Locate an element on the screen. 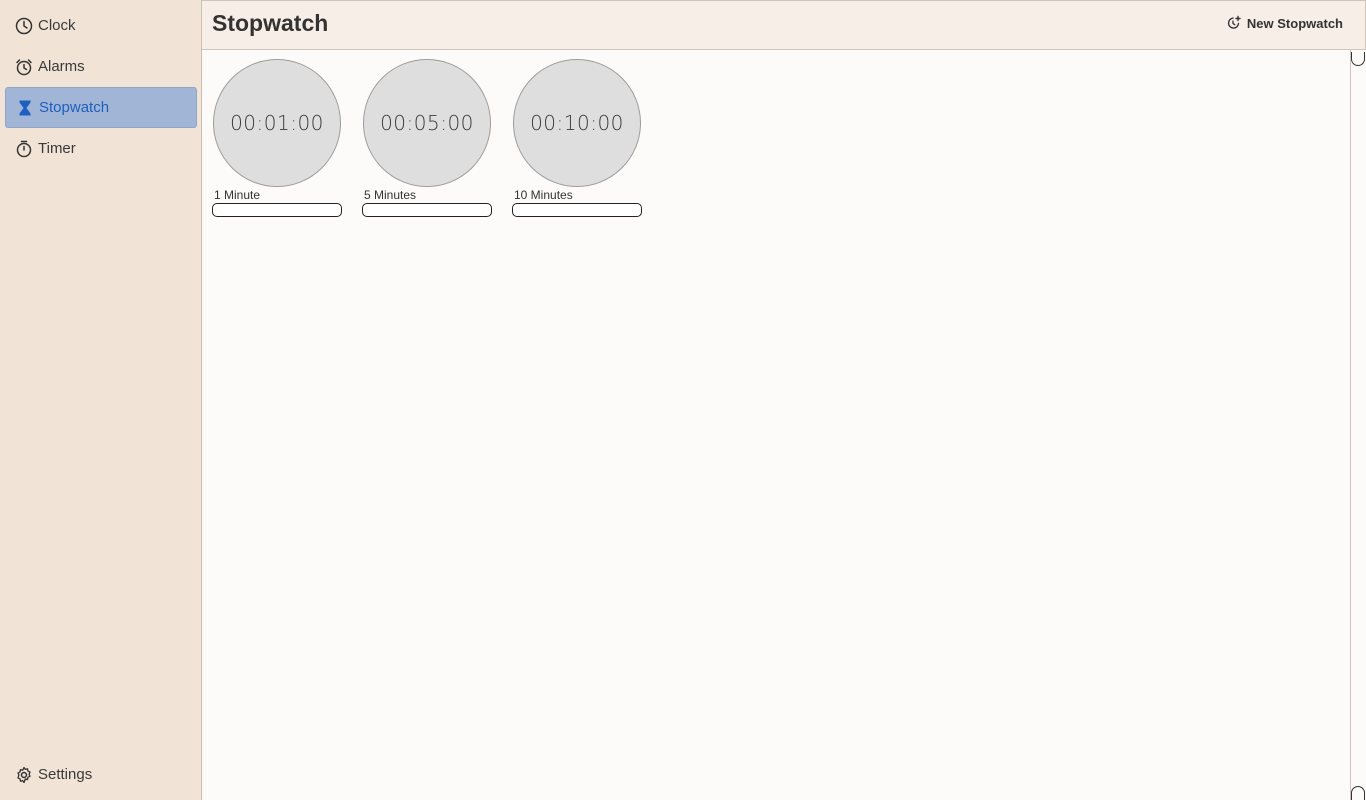  timer-icon is located at coordinates (24, 149).